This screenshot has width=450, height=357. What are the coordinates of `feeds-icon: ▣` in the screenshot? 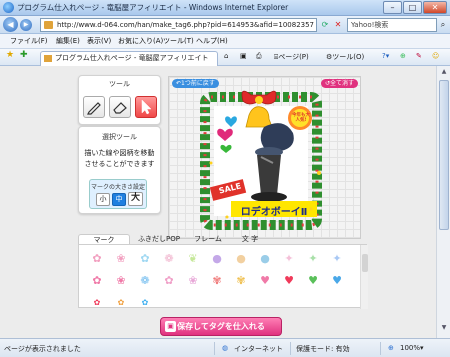 It's located at (243, 56).